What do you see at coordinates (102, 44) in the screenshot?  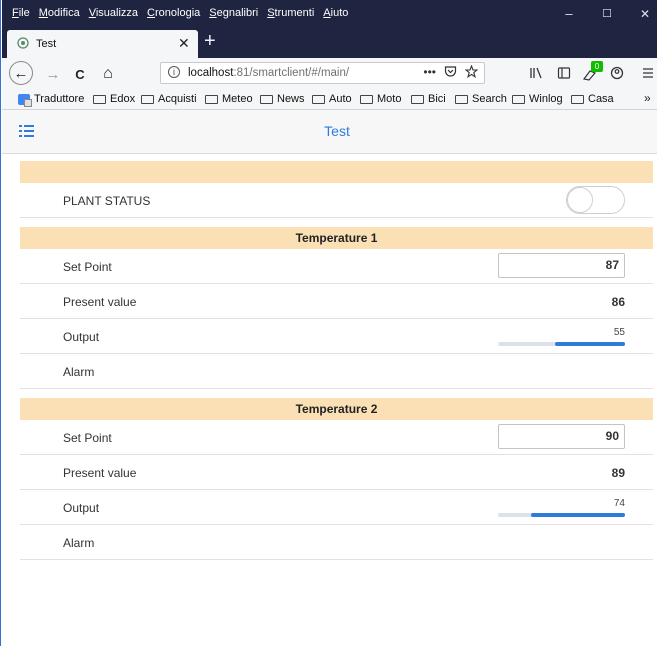 I see `tab-test: Test ✕` at bounding box center [102, 44].